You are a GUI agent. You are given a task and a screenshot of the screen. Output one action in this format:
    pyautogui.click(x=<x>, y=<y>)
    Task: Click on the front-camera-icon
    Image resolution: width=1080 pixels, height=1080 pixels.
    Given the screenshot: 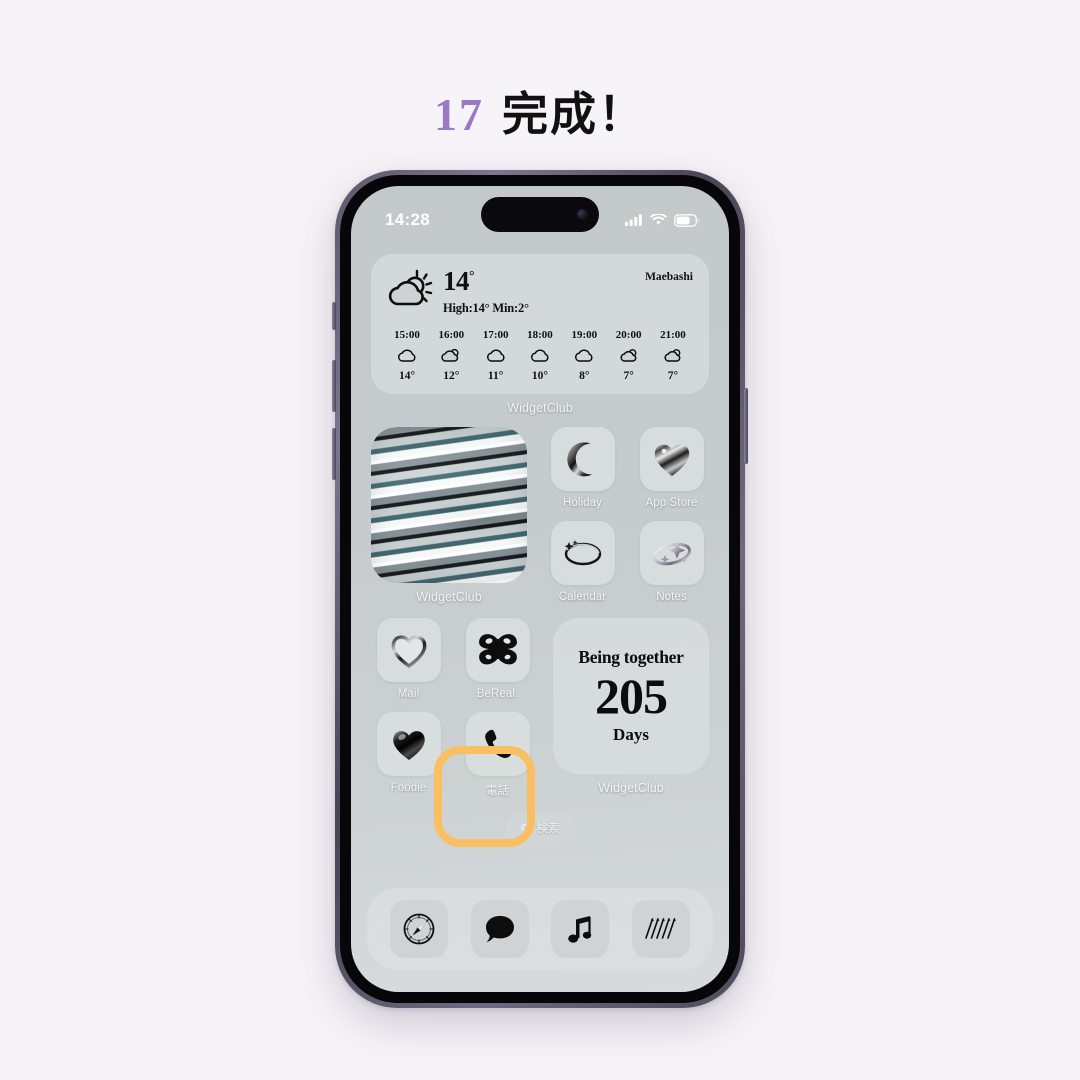 What is the action you would take?
    pyautogui.click(x=582, y=214)
    